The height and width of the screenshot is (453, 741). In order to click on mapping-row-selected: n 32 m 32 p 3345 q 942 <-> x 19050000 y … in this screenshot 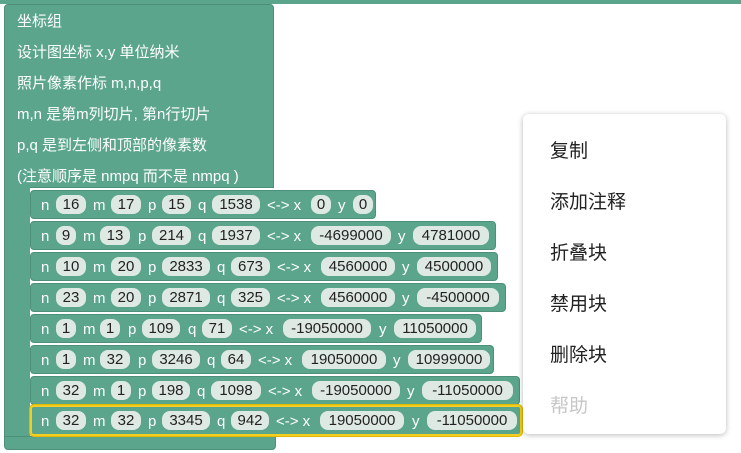, I will do `click(276, 420)`.